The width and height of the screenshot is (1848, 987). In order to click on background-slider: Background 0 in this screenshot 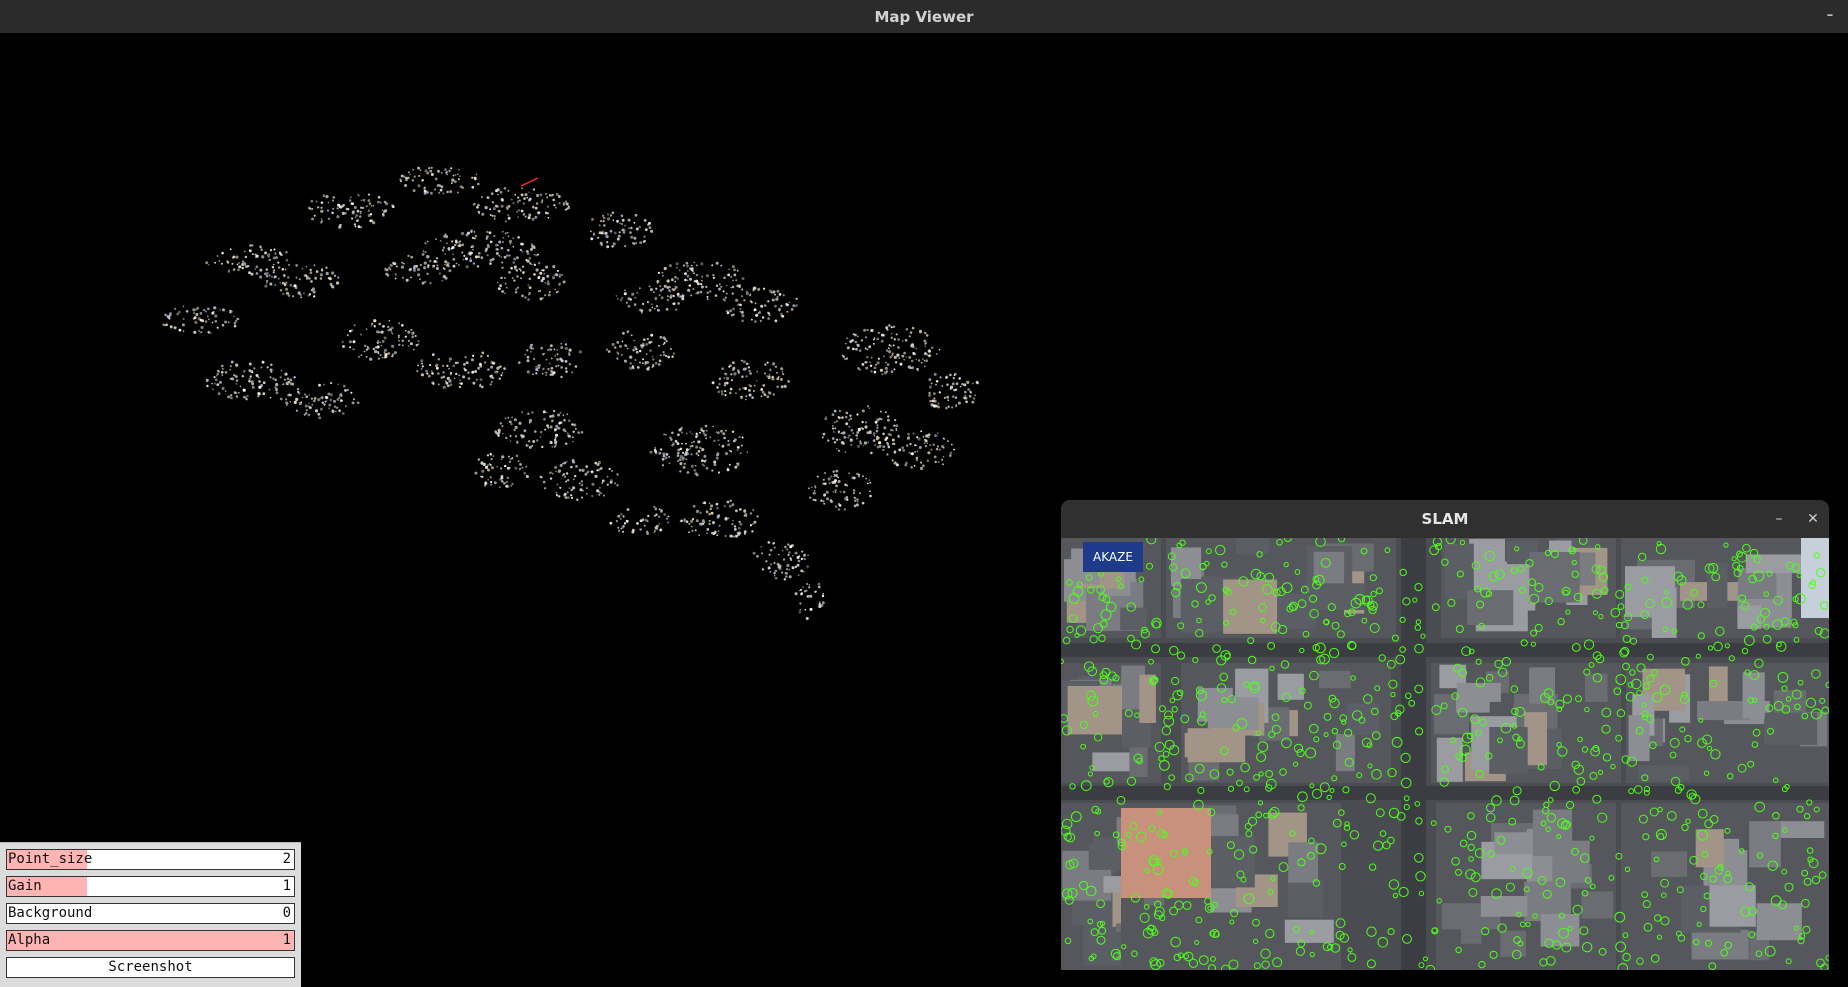, I will do `click(150, 913)`.